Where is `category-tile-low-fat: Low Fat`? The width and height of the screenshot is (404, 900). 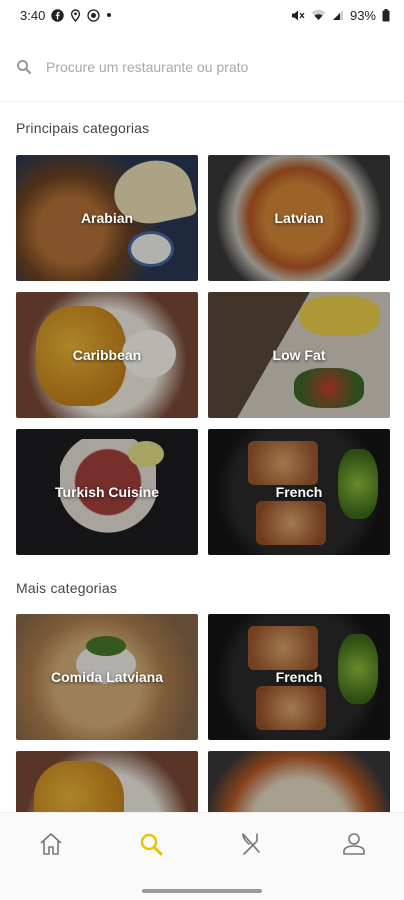
category-tile-low-fat: Low Fat is located at coordinates (299, 355).